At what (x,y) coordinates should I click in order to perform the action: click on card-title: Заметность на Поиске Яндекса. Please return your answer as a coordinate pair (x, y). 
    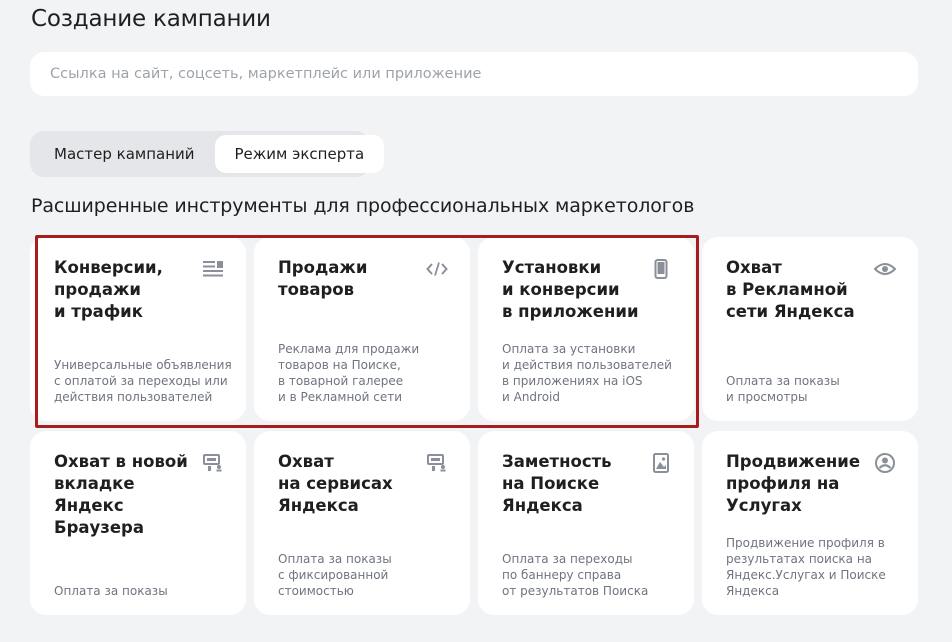
    Looking at the image, I should click on (557, 483).